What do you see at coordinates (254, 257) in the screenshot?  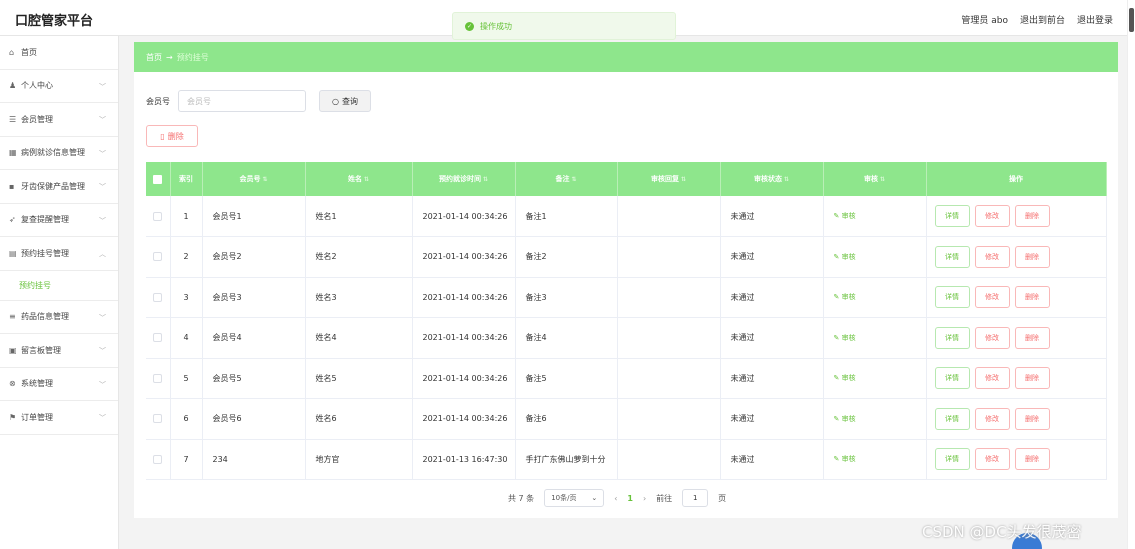 I see `cell-member: 会员号2` at bounding box center [254, 257].